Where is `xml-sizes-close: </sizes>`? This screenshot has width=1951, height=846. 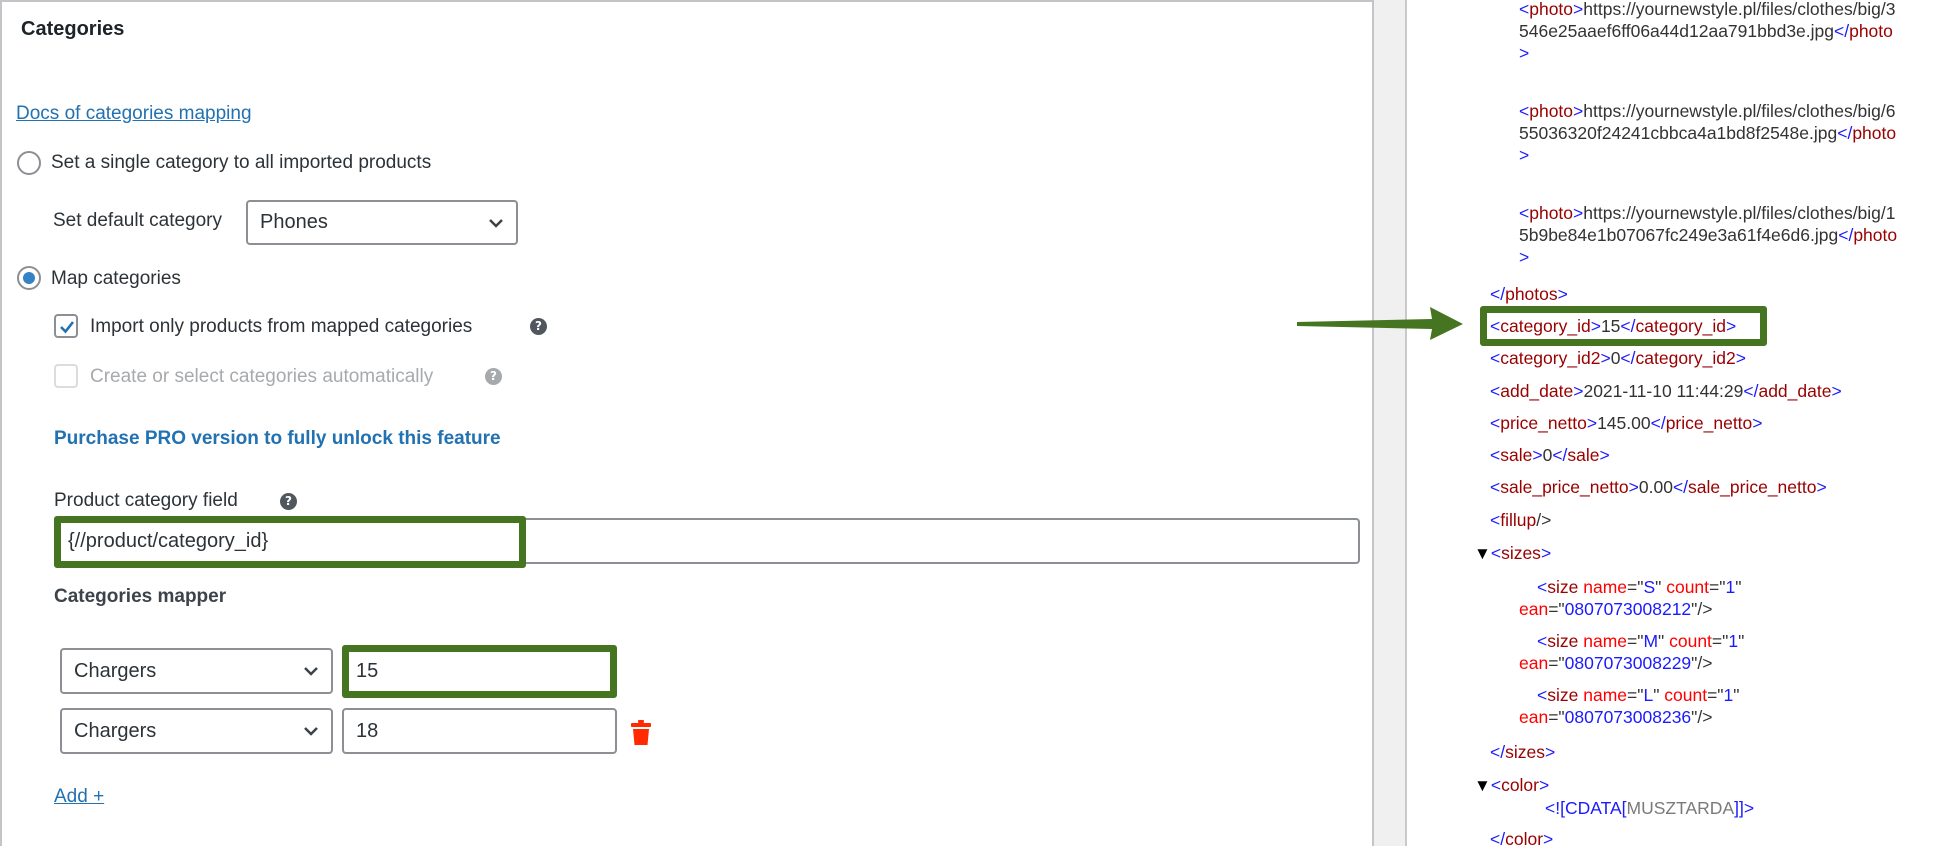
xml-sizes-close: </sizes> is located at coordinates (1523, 752).